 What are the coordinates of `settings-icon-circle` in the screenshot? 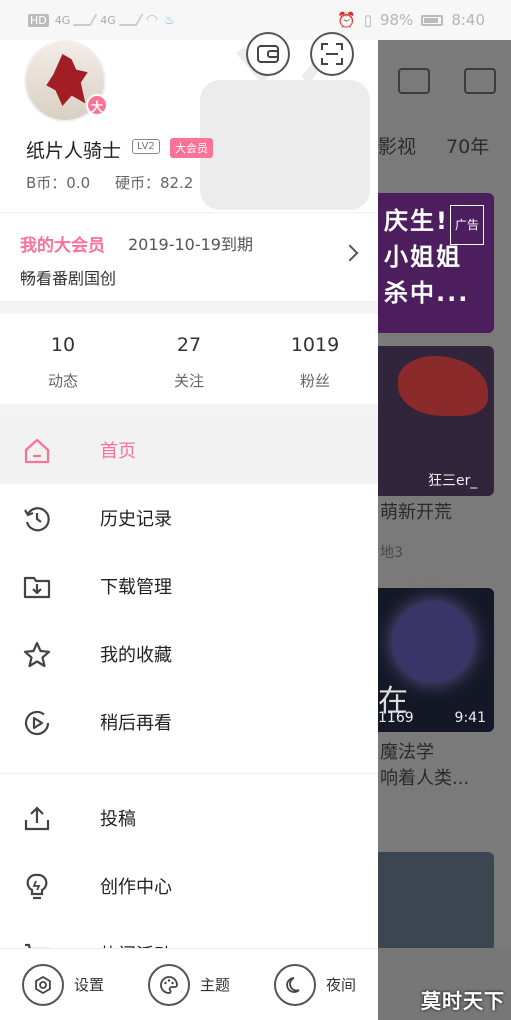 It's located at (42, 984).